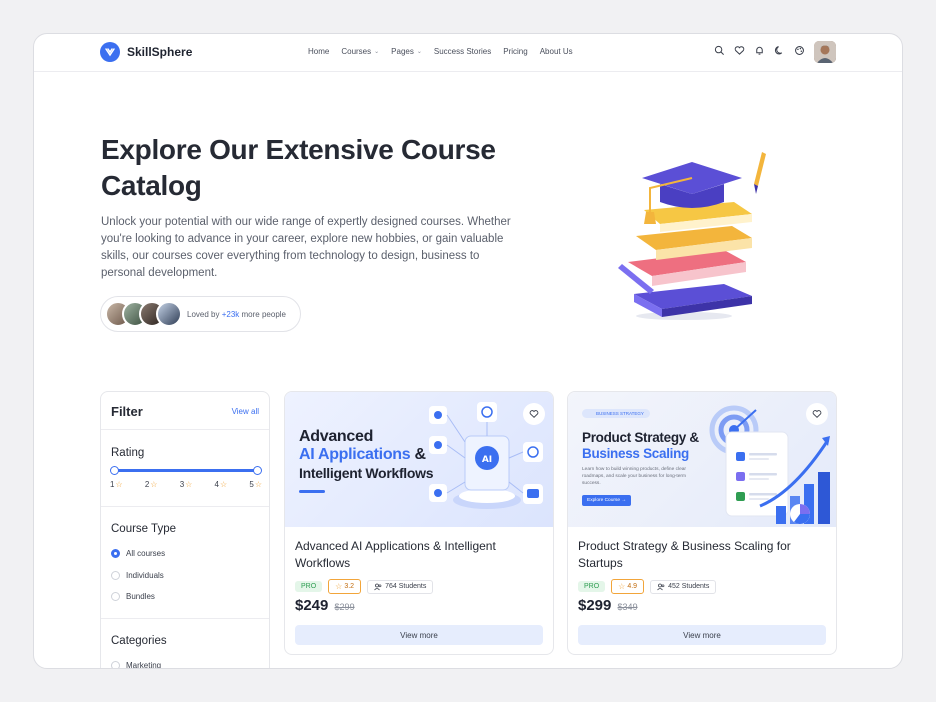 The image size is (936, 702). What do you see at coordinates (632, 586) in the screenshot?
I see `rating-value: 4.9` at bounding box center [632, 586].